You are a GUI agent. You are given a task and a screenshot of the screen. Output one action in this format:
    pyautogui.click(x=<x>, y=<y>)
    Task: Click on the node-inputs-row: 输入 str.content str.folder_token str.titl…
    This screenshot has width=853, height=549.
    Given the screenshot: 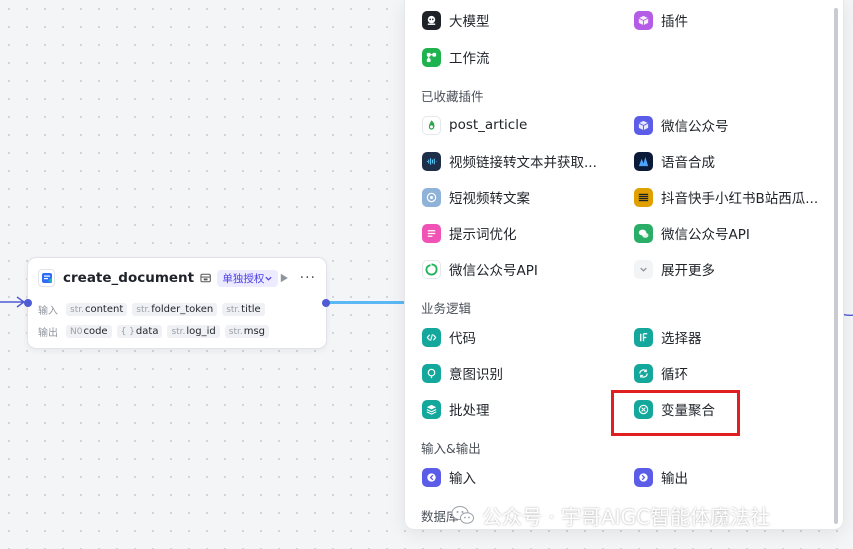 What is the action you would take?
    pyautogui.click(x=154, y=309)
    